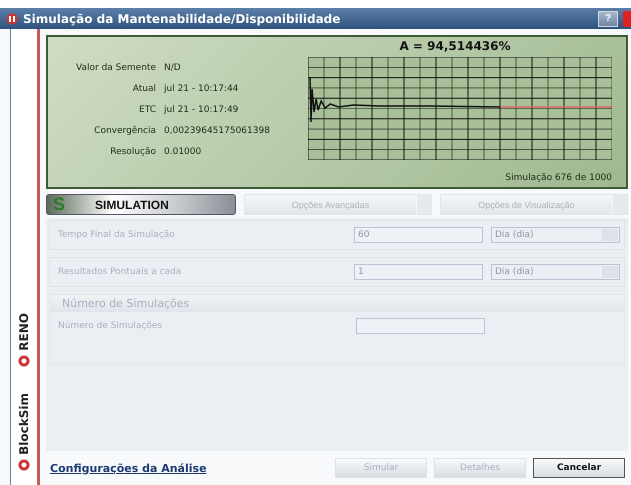  Describe the element at coordinates (202, 89) in the screenshot. I see `status-value: jul 21 - 10:17:44` at that location.